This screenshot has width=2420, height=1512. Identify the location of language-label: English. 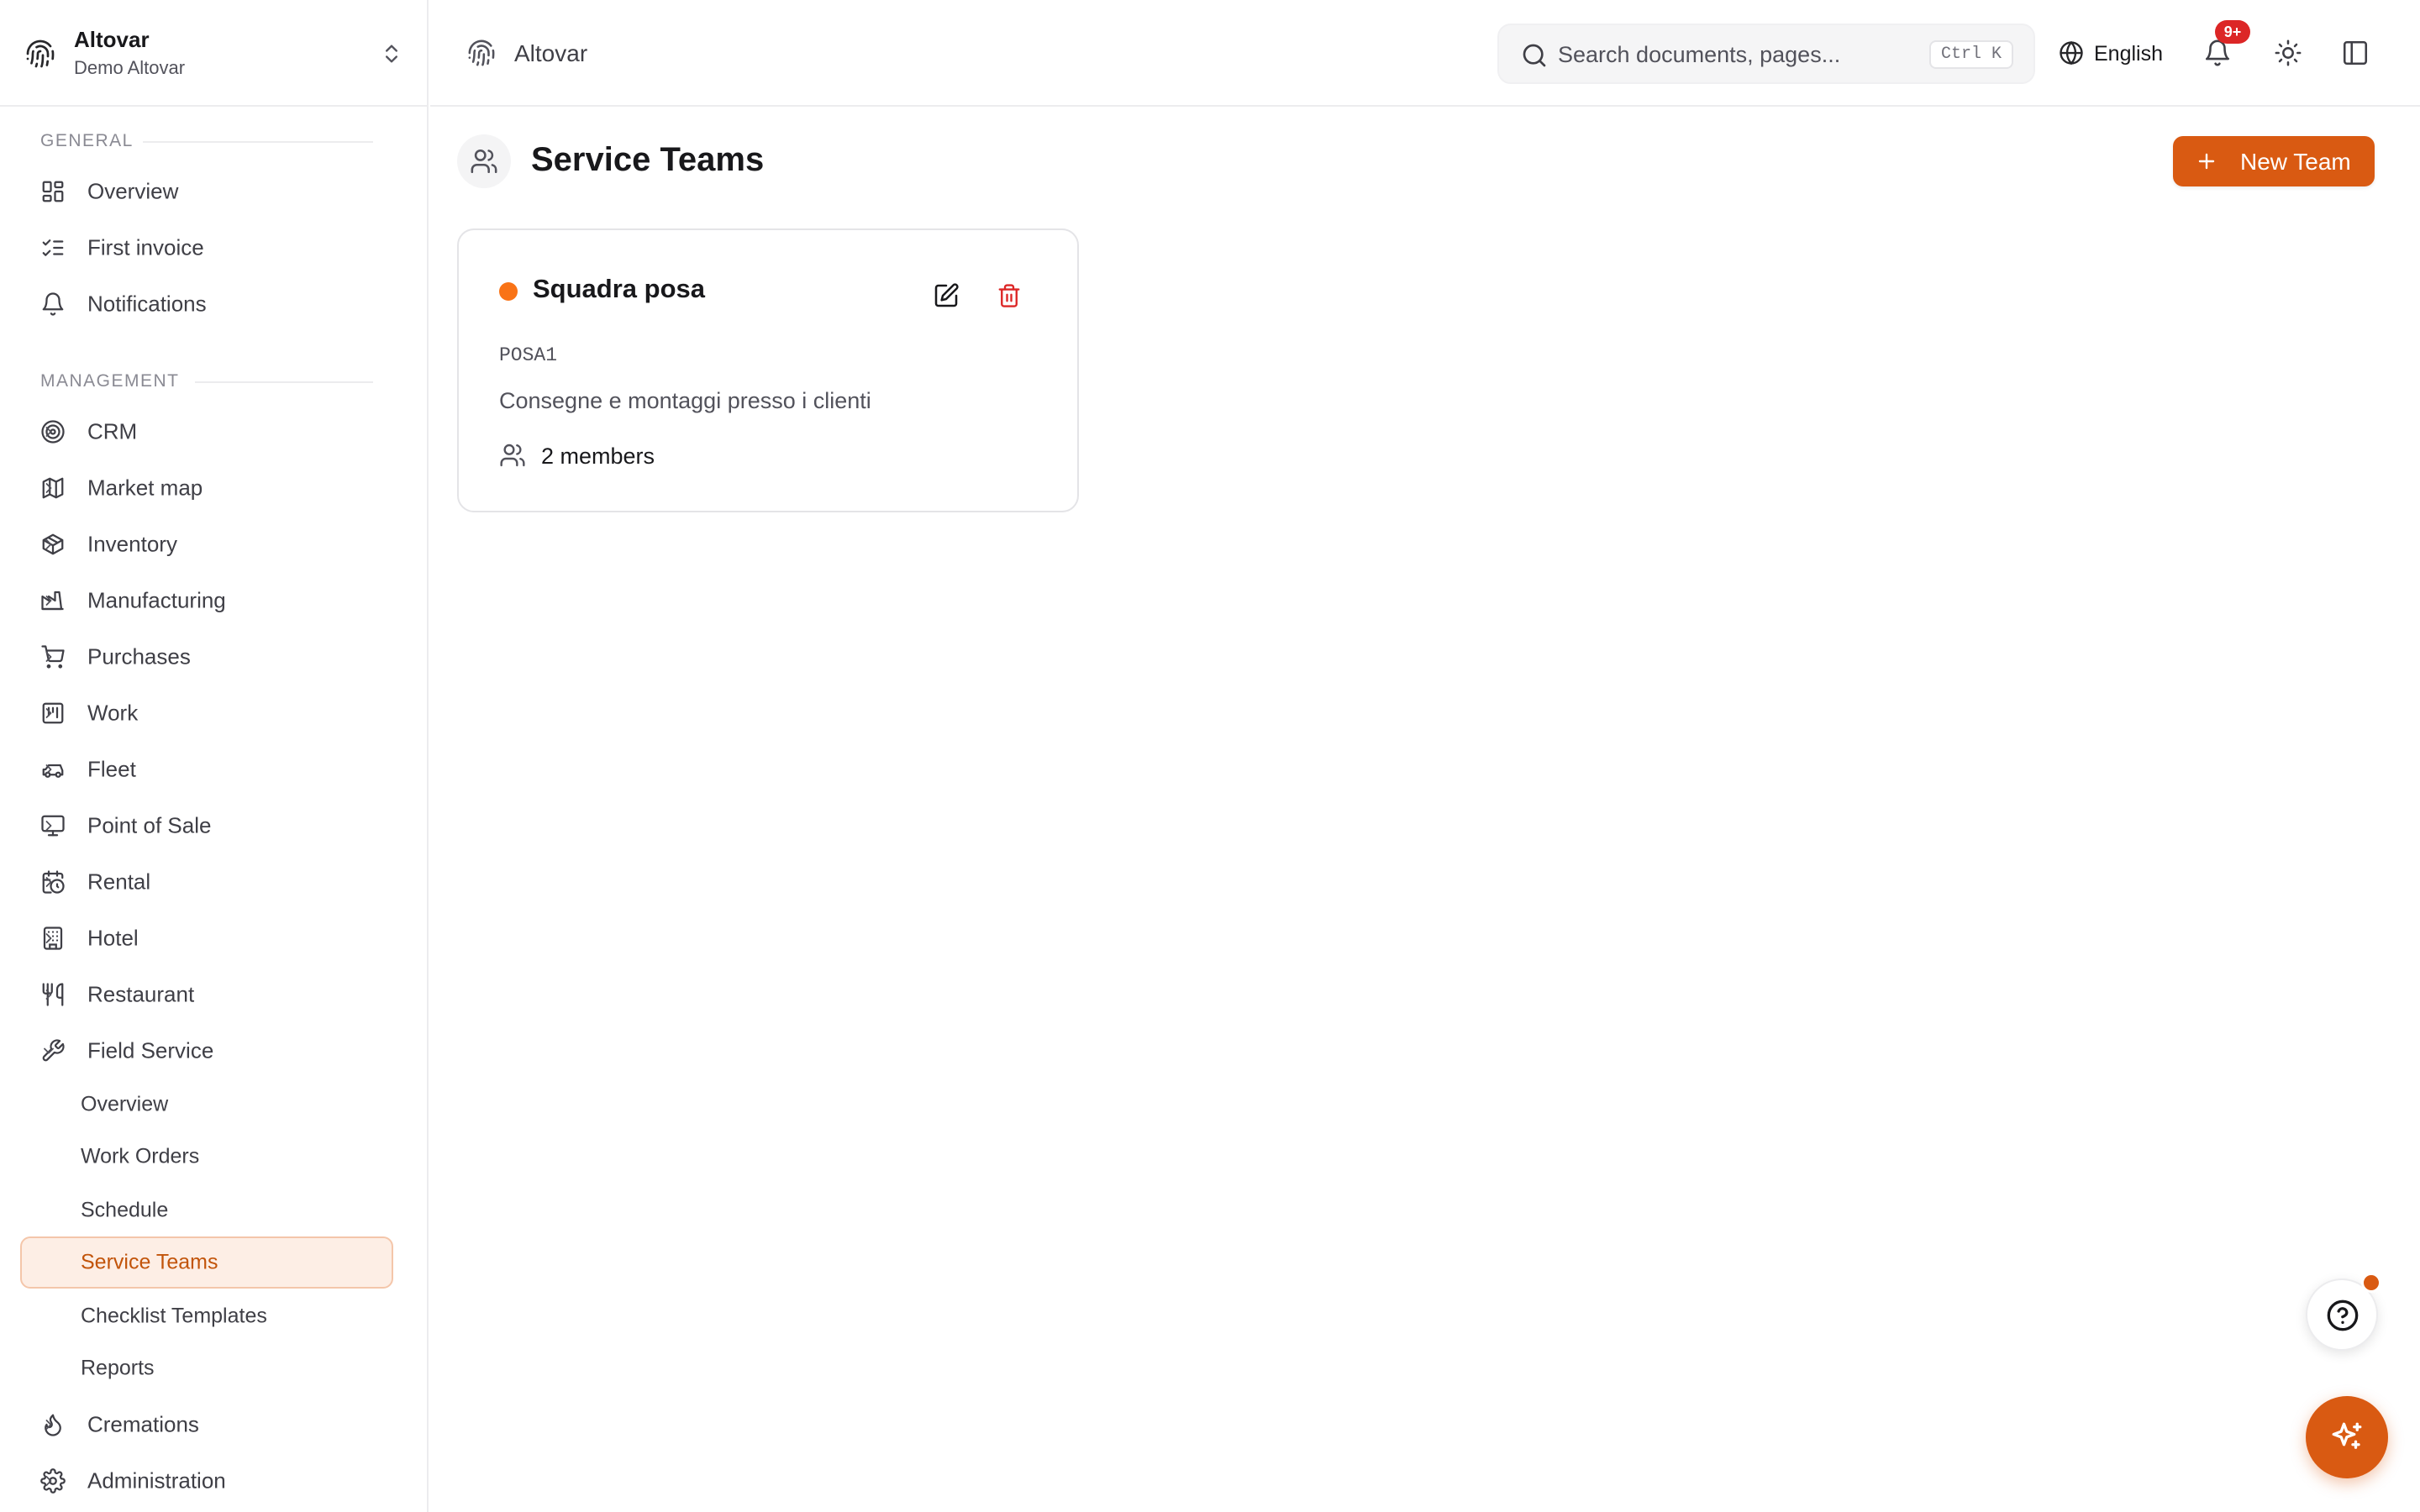
(2128, 54).